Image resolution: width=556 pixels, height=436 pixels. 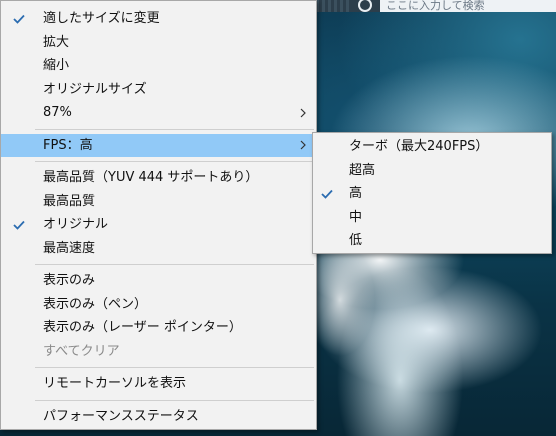 I want to click on menu-item-label: 表示のみ（レーザー ポインター）, so click(x=142, y=327).